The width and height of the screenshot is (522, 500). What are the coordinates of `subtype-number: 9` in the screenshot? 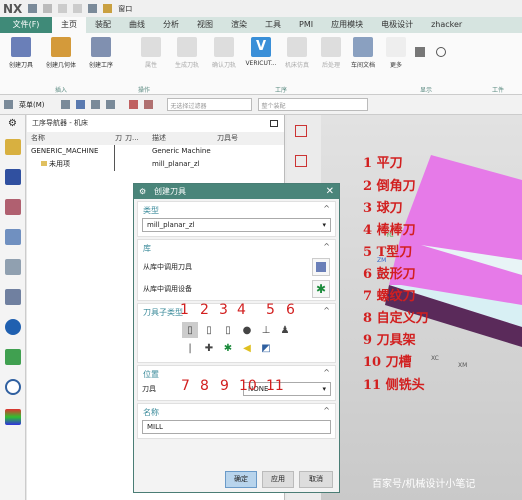 It's located at (224, 386).